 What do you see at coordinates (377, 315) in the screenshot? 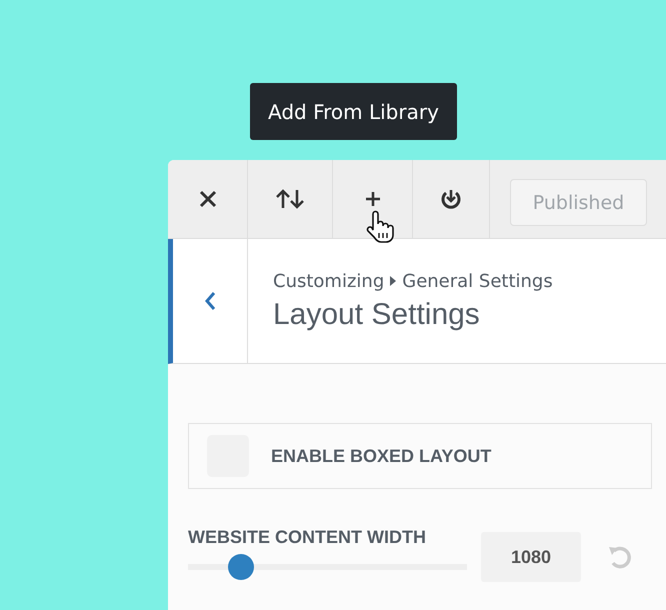
I see `section-title: Layout Settings` at bounding box center [377, 315].